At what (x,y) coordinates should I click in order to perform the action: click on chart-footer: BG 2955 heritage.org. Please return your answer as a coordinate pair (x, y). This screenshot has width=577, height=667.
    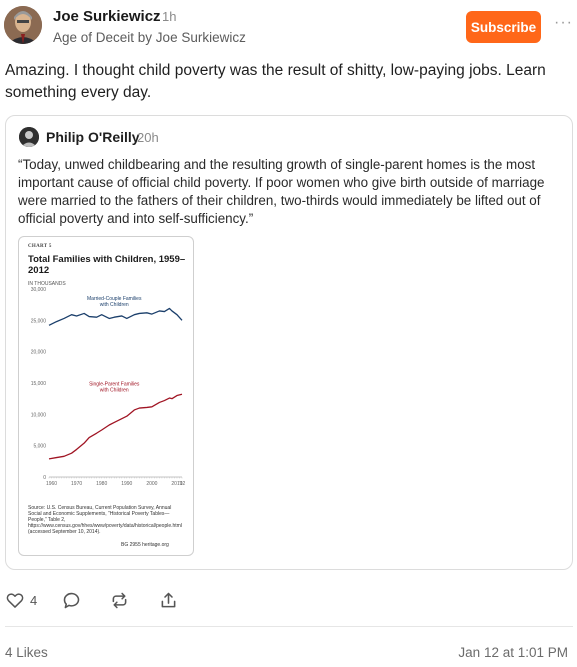
    Looking at the image, I should click on (145, 545).